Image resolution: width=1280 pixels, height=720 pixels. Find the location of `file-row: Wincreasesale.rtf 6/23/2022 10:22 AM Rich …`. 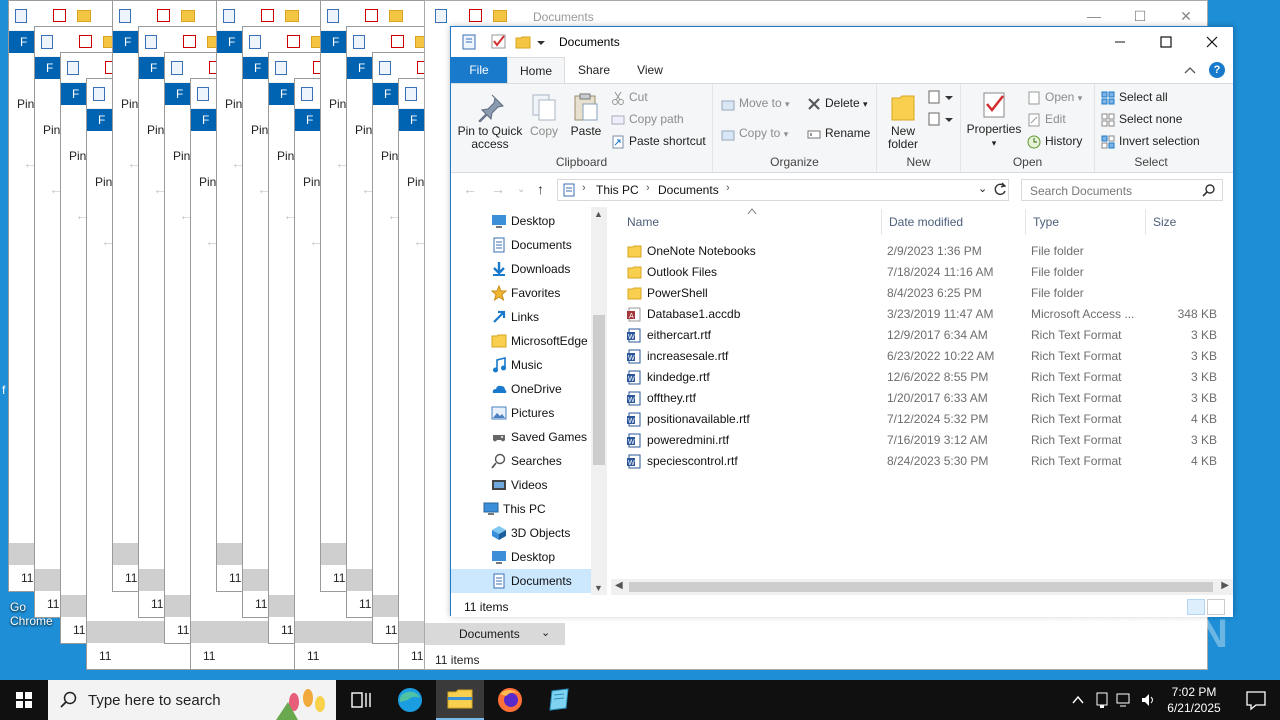

file-row: Wincreasesale.rtf 6/23/2022 10:22 AM Rich … is located at coordinates (923, 356).